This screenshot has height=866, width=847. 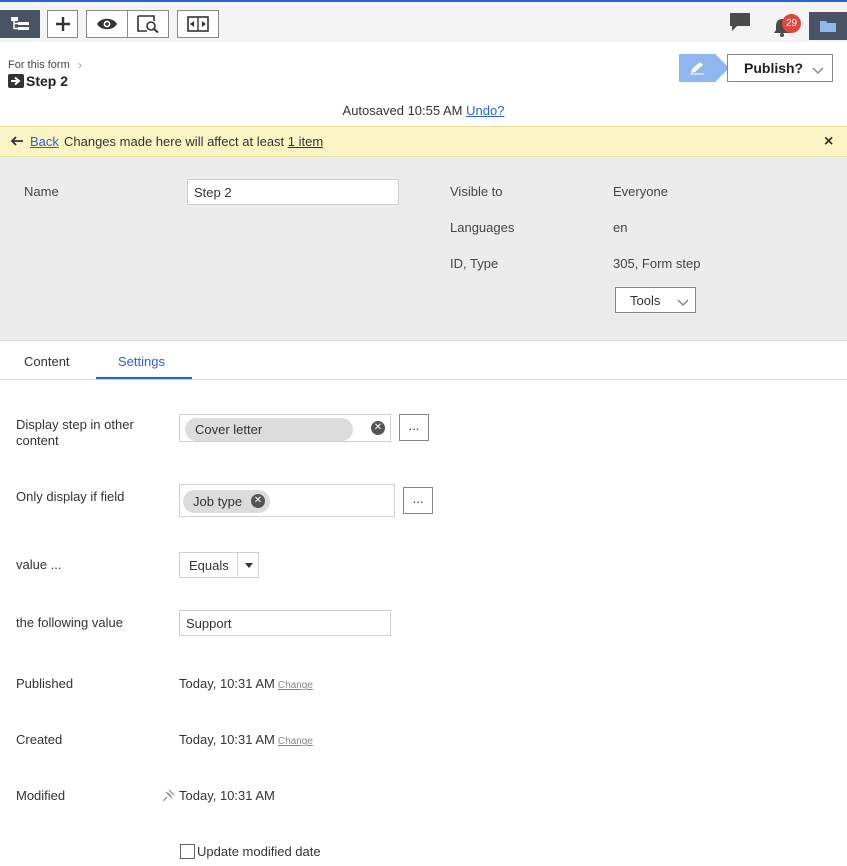 What do you see at coordinates (70, 496) in the screenshot?
I see `only-display-label: Only display if field` at bounding box center [70, 496].